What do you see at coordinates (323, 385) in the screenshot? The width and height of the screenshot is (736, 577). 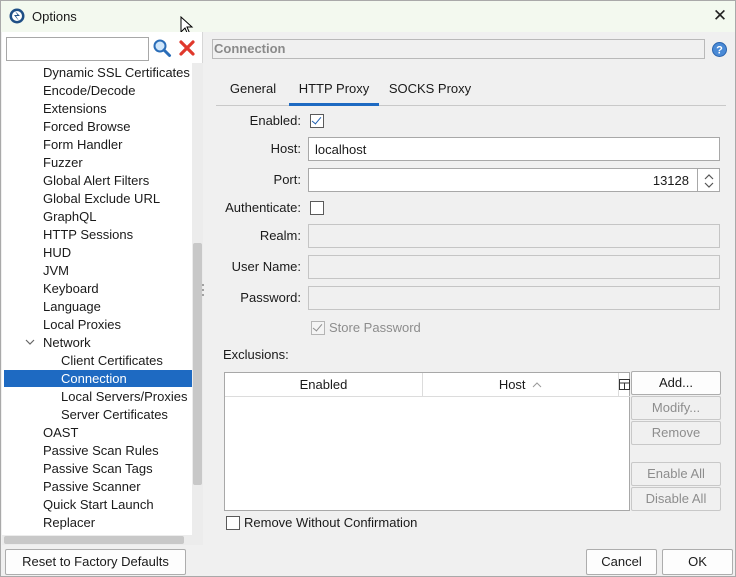 I see `column-header-enabled: Enabled` at bounding box center [323, 385].